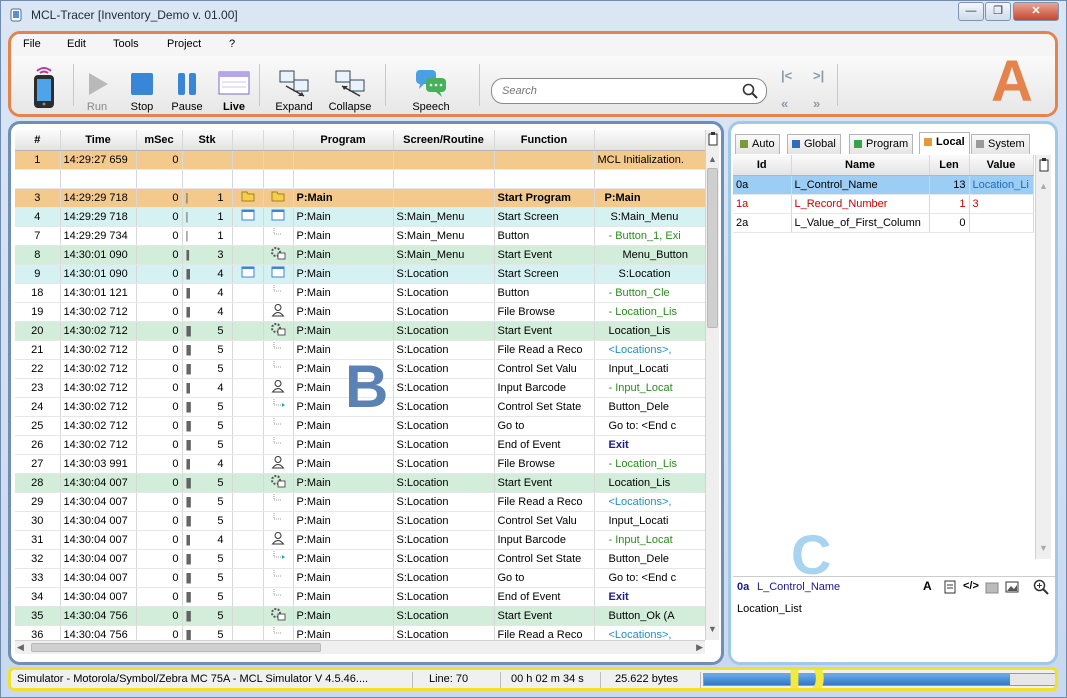  I want to click on tab-program: Program, so click(881, 144).